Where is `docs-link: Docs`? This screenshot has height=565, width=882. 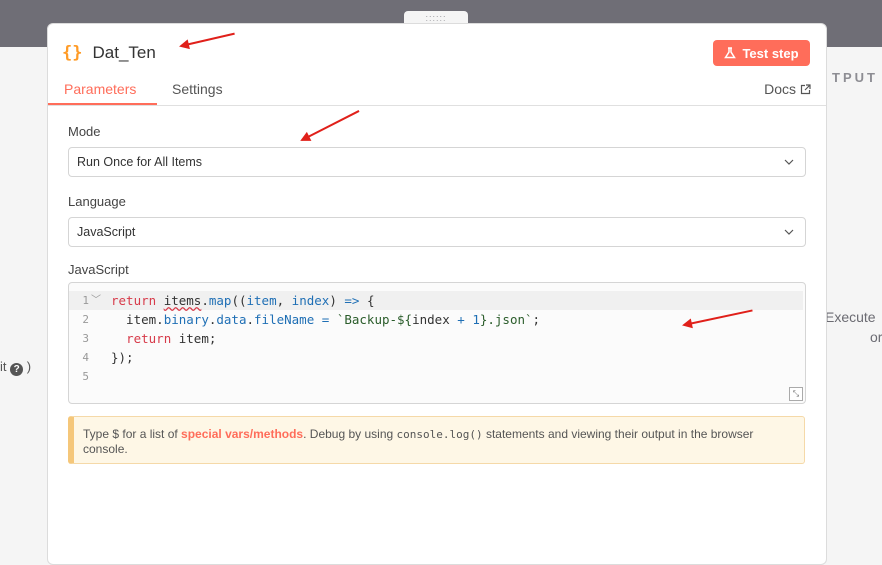 docs-link: Docs is located at coordinates (787, 89).